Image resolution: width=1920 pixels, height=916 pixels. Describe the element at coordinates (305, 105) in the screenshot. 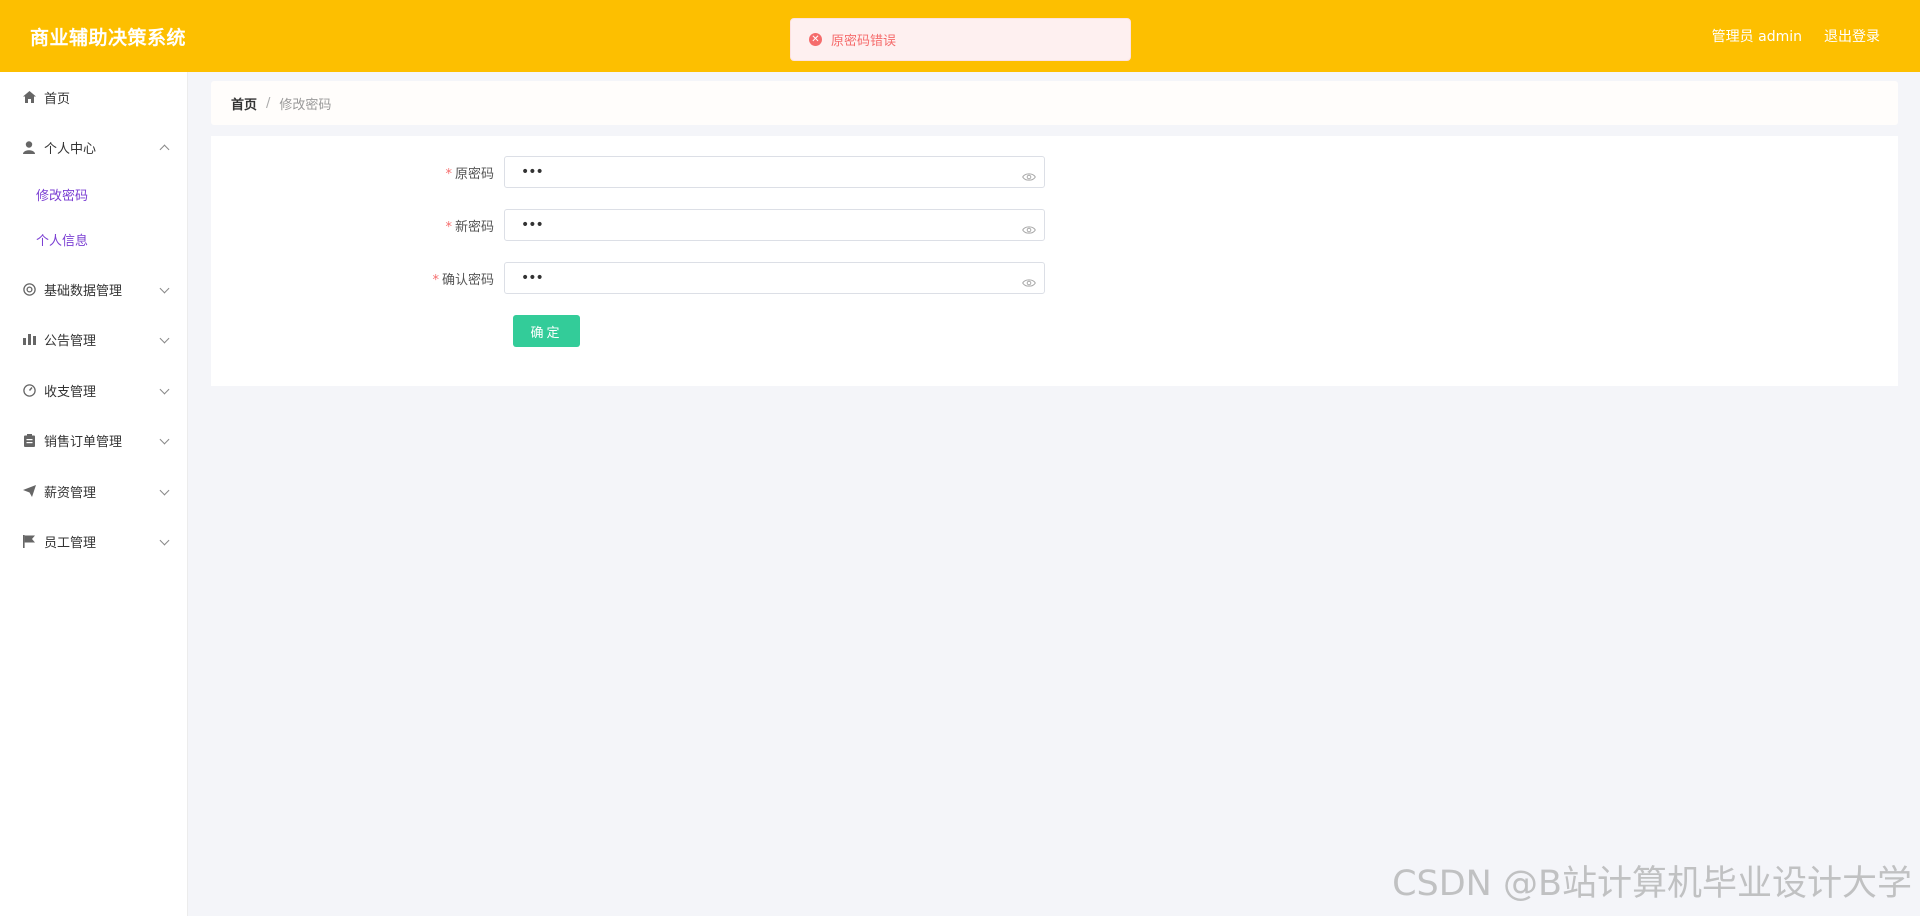

I see `breadcrumb-current: 修改密码` at that location.